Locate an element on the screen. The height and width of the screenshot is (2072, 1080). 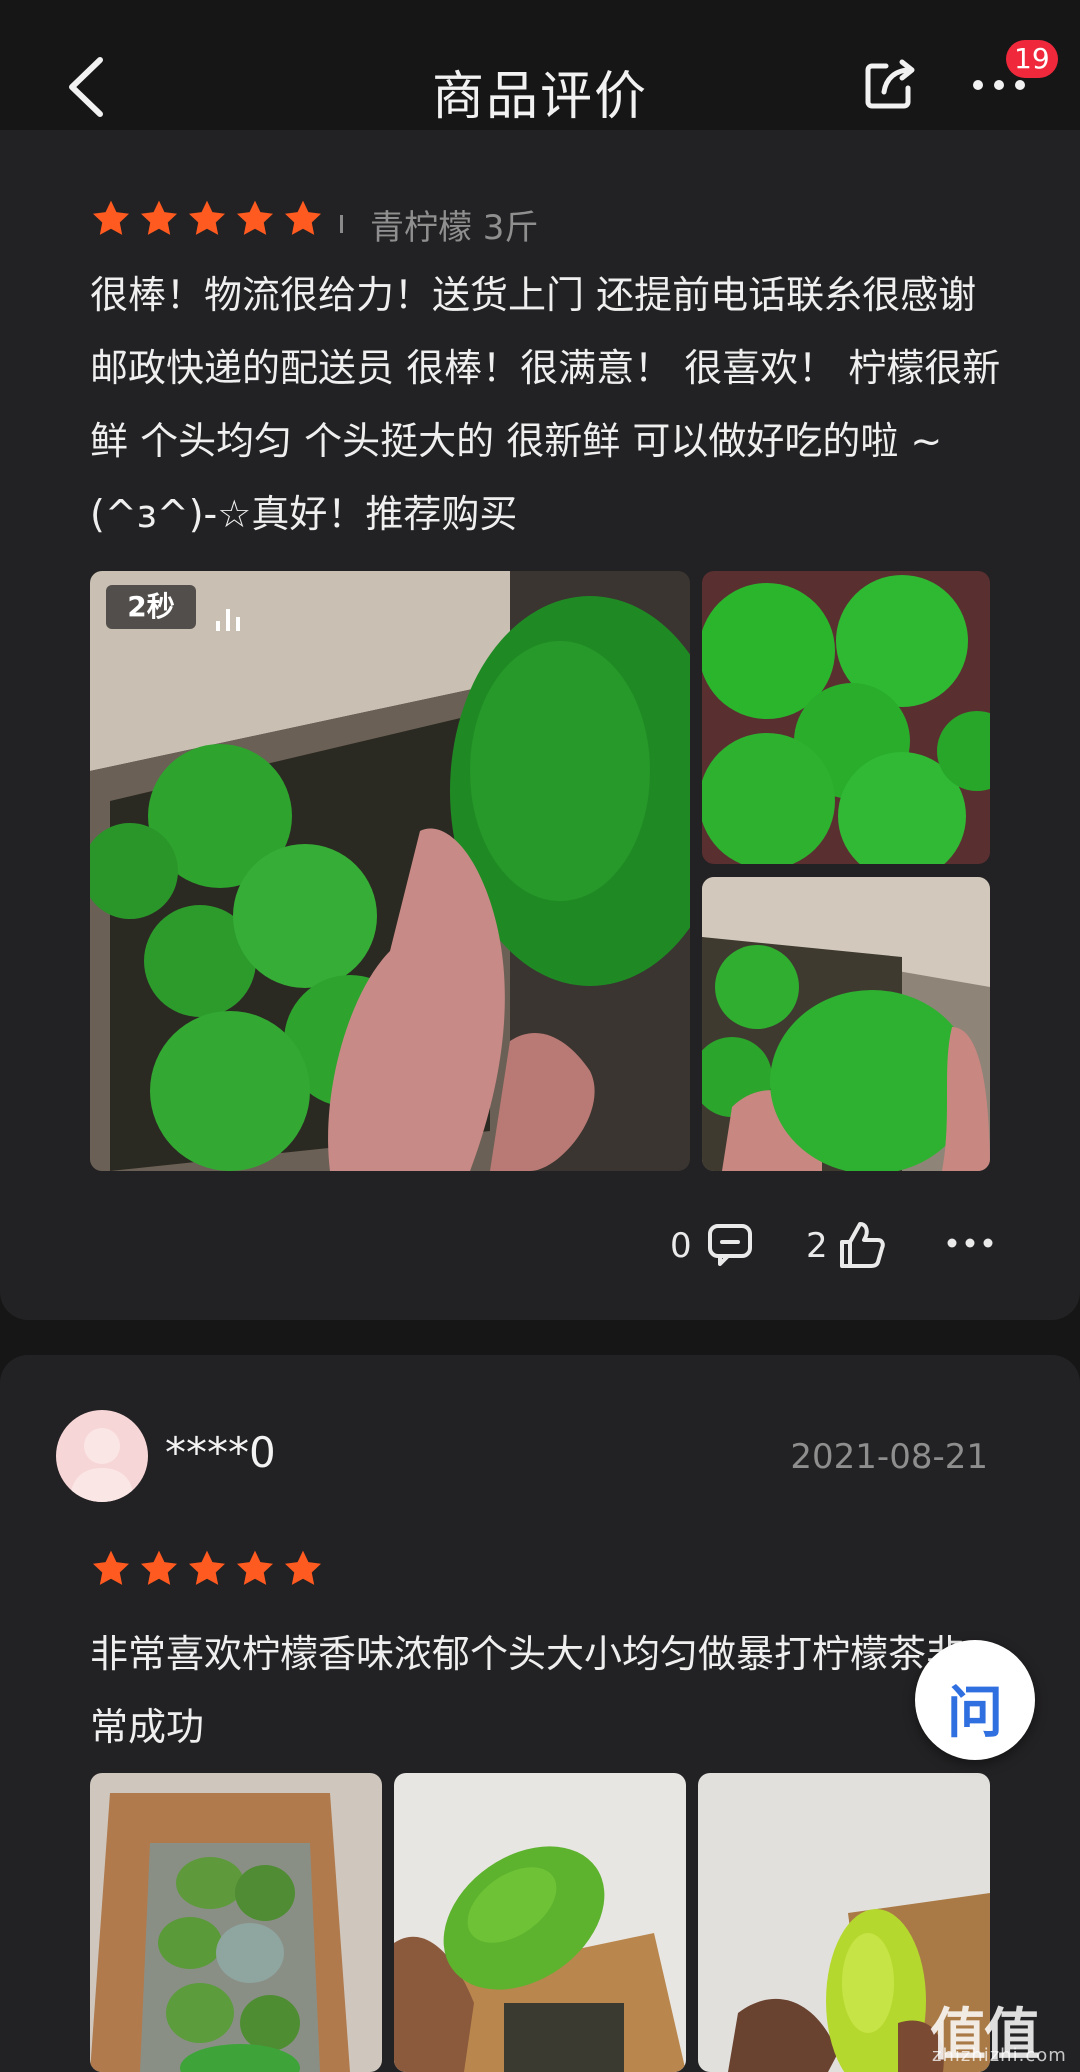
username: ****0 is located at coordinates (220, 1452).